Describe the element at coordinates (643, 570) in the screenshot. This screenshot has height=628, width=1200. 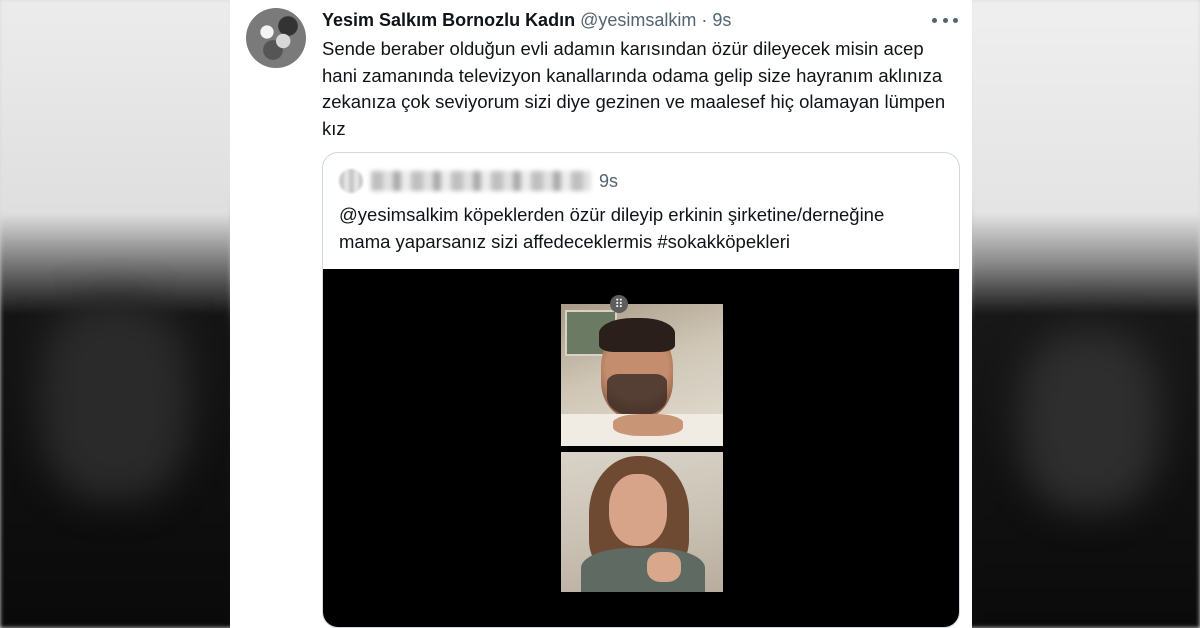
I see `woman-sweater` at that location.